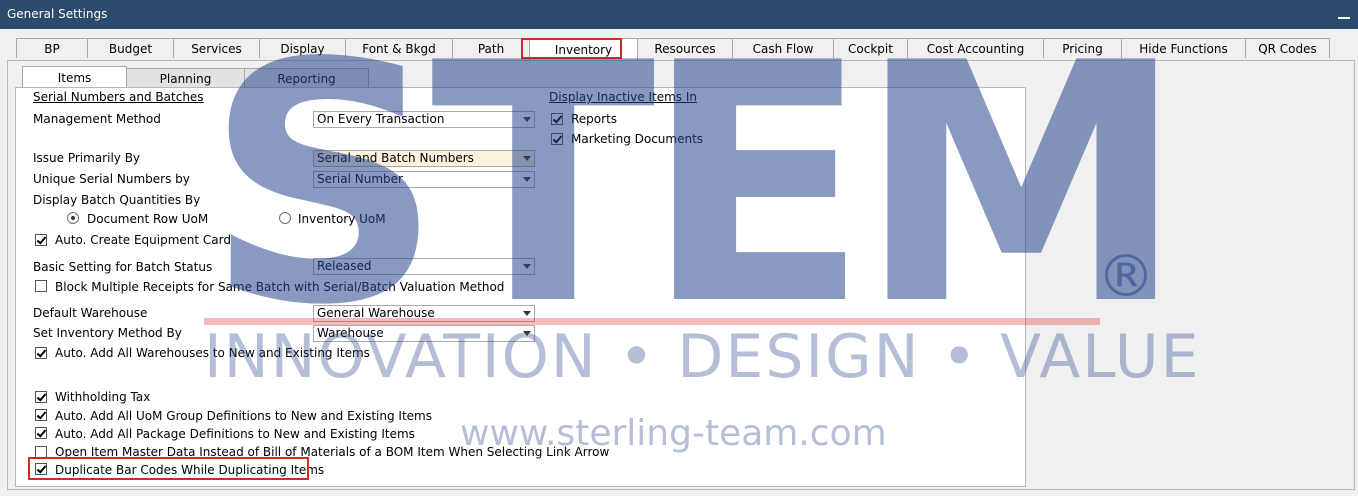 This screenshot has height=496, width=1358. What do you see at coordinates (57, 14) in the screenshot?
I see `window-title: General Settings` at bounding box center [57, 14].